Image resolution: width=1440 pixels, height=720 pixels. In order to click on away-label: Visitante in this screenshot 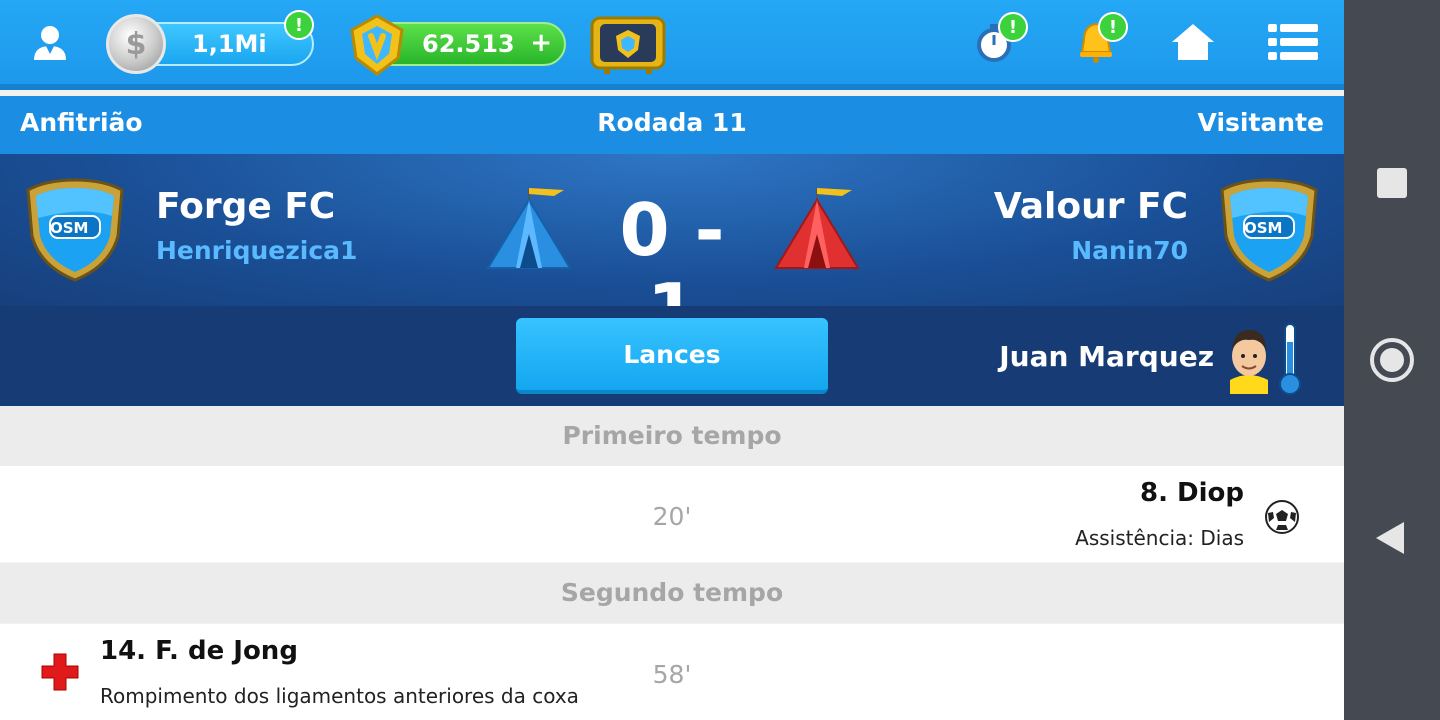, I will do `click(1260, 122)`.